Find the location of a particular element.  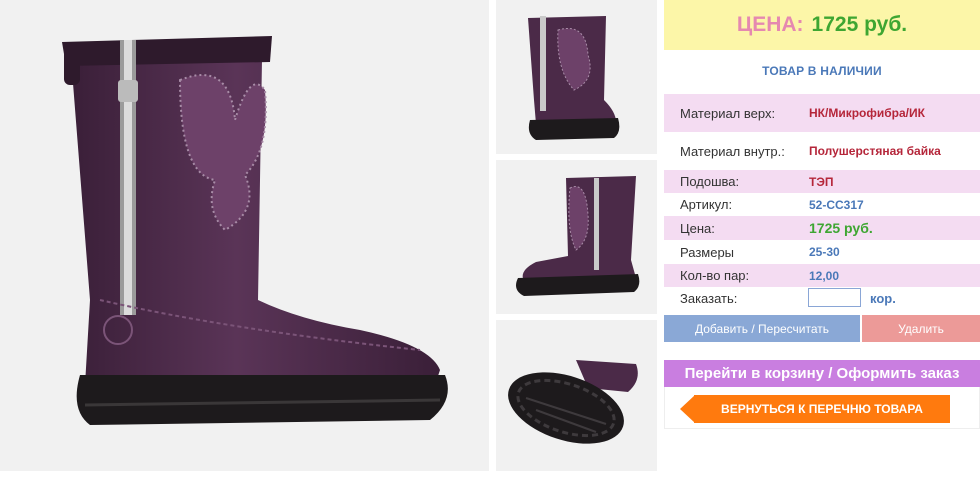

spec-label: Материал внутр.: is located at coordinates (732, 151).